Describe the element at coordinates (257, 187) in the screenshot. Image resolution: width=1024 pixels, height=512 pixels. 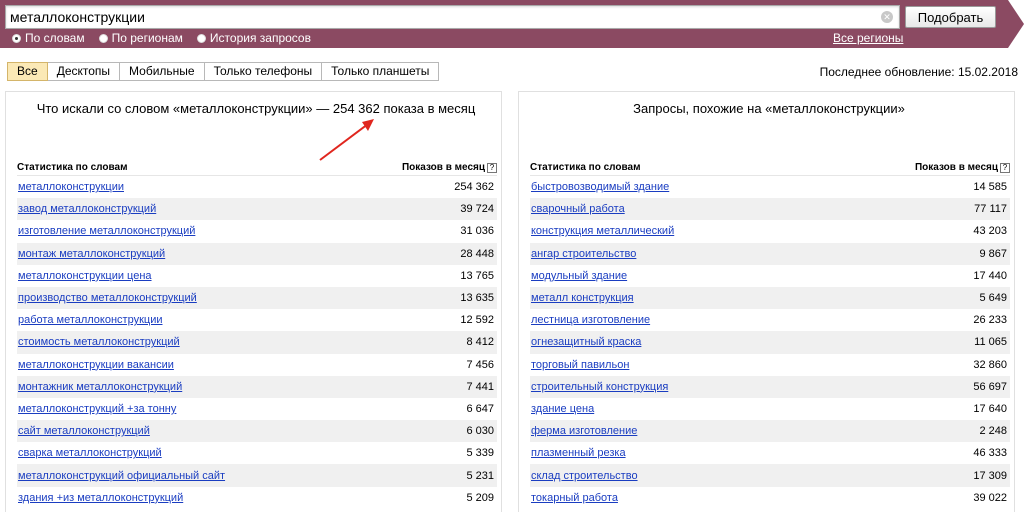
I see `table-row: металлоконструкции 254 362` at that location.